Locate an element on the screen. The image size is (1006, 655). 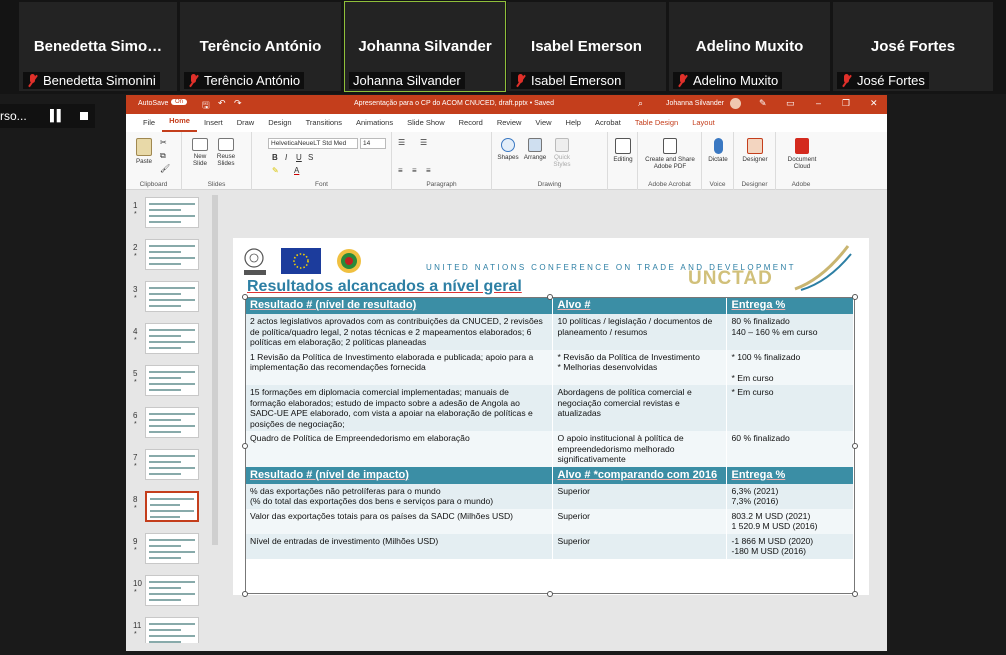
copy-icon: ⧉ is located at coordinates (163, 156).